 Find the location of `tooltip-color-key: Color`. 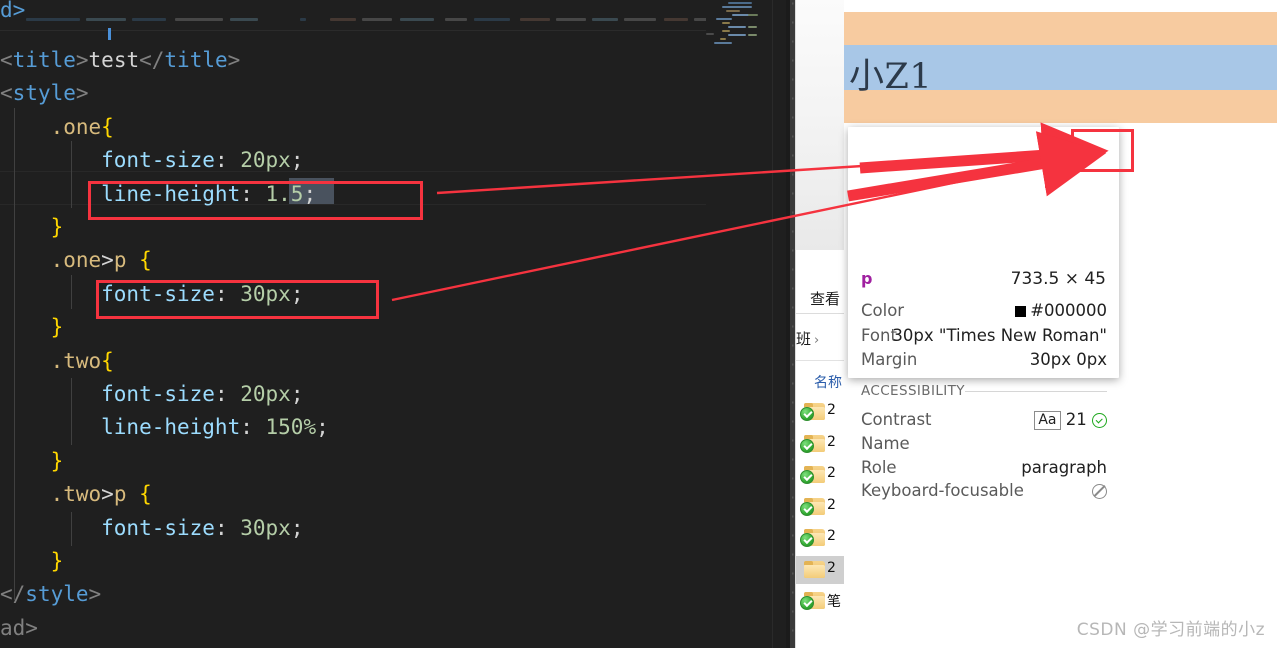

tooltip-color-key: Color is located at coordinates (883, 310).